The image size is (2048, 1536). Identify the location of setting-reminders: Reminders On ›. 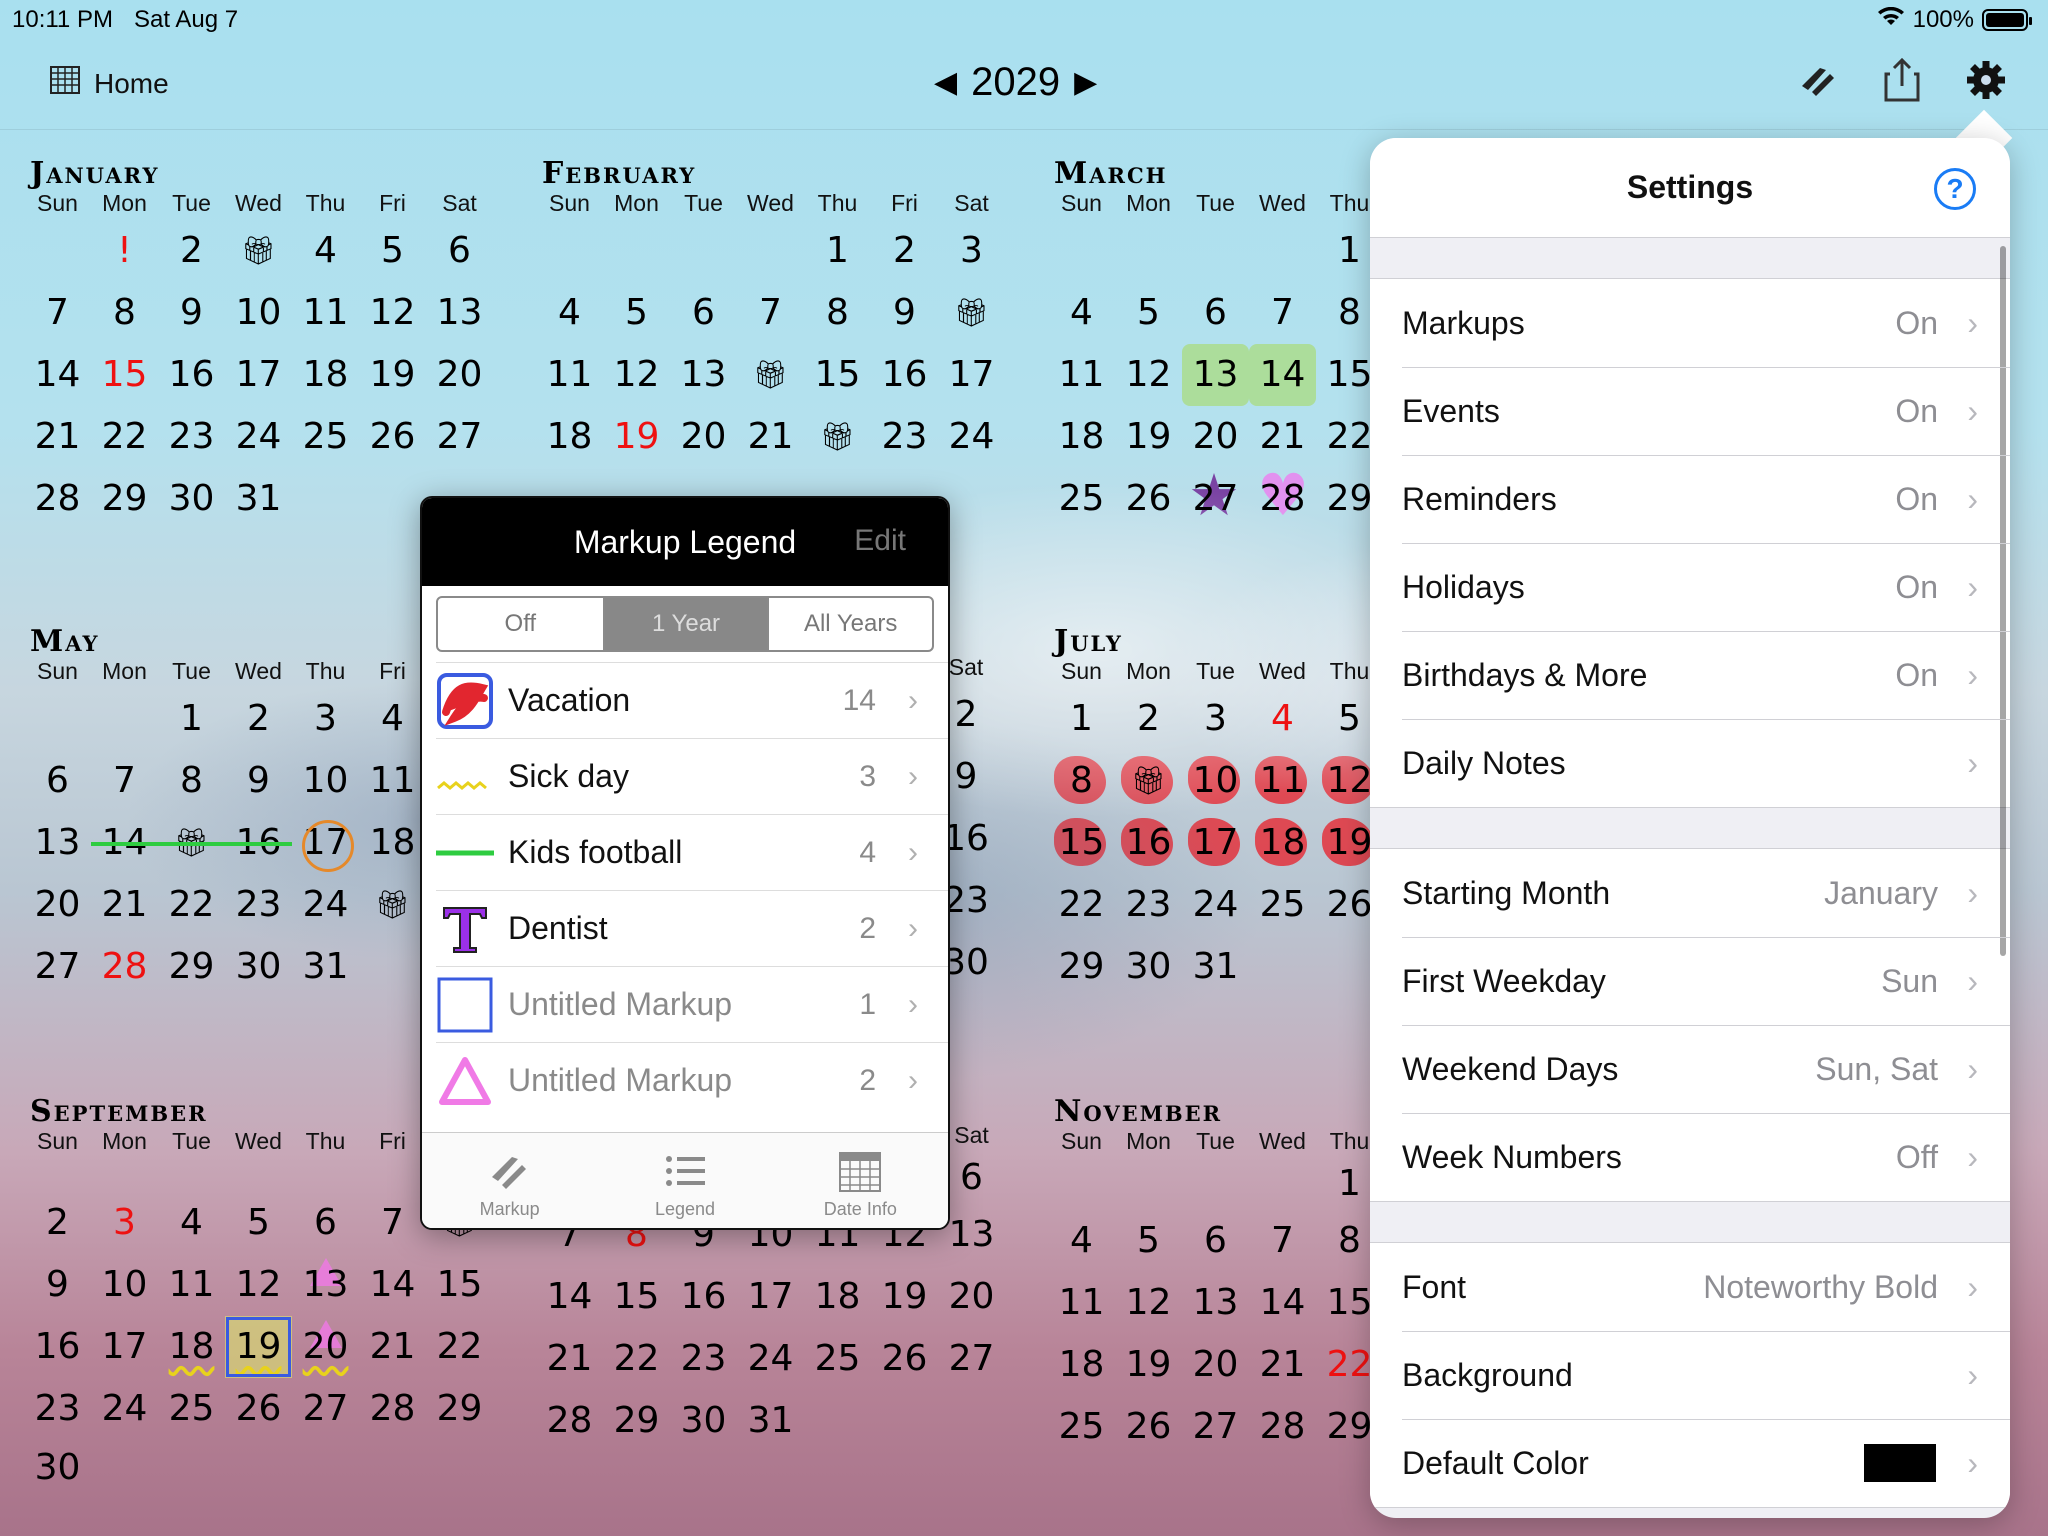
(1690, 499).